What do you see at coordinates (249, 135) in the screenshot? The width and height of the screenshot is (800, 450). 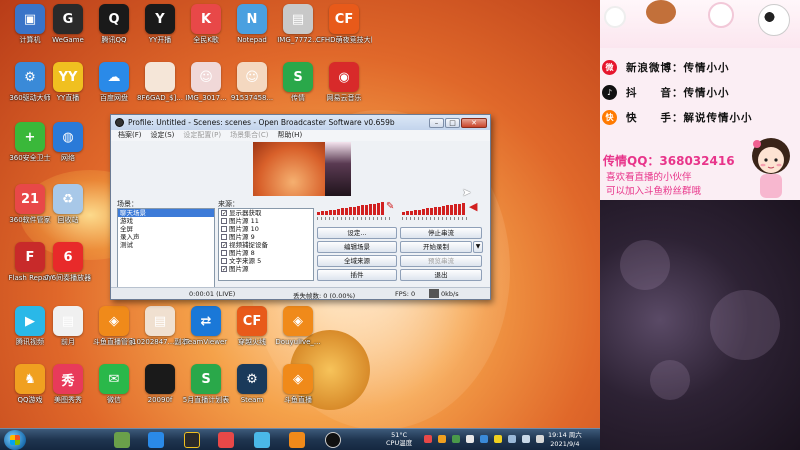 I see `obs-menu-item: 场景集合(C)` at bounding box center [249, 135].